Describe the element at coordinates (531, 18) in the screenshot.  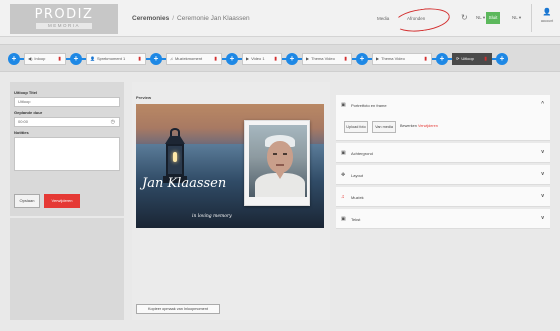
I see `header-divider` at that location.